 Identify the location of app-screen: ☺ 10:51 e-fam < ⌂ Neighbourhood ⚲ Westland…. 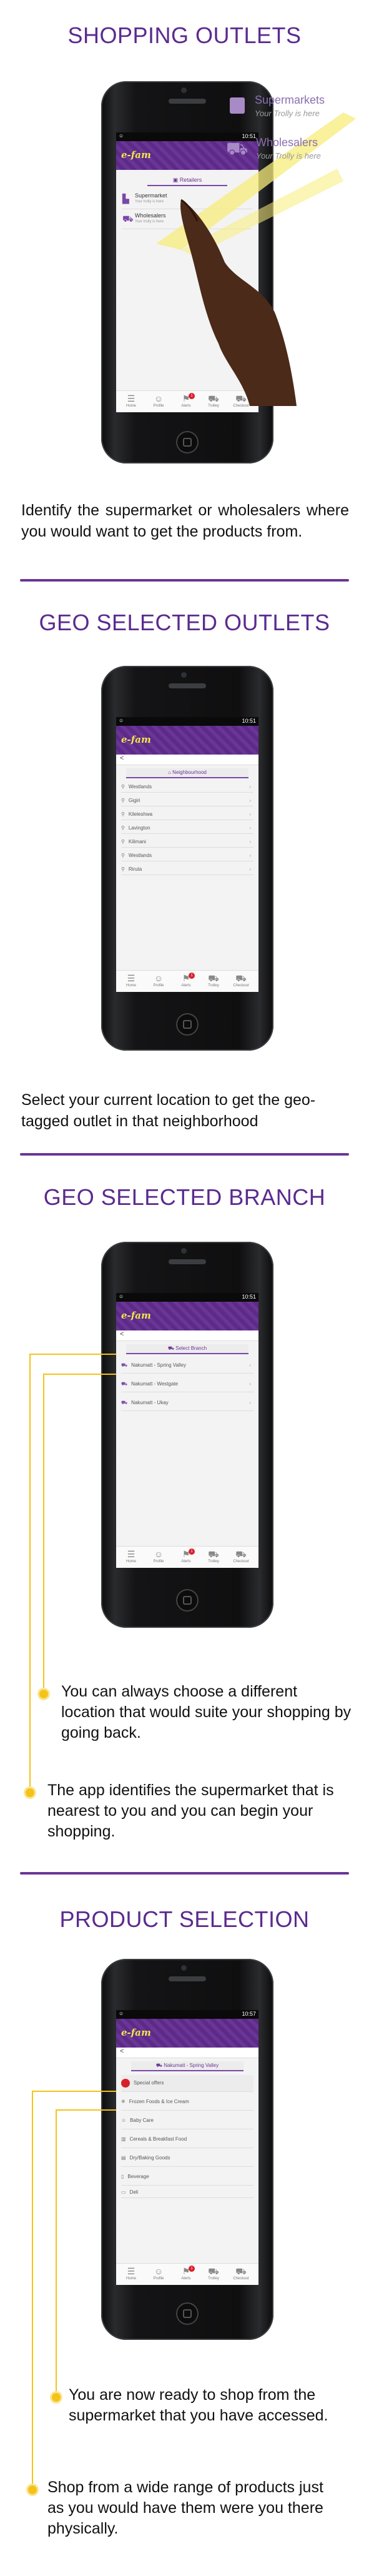
(187, 854).